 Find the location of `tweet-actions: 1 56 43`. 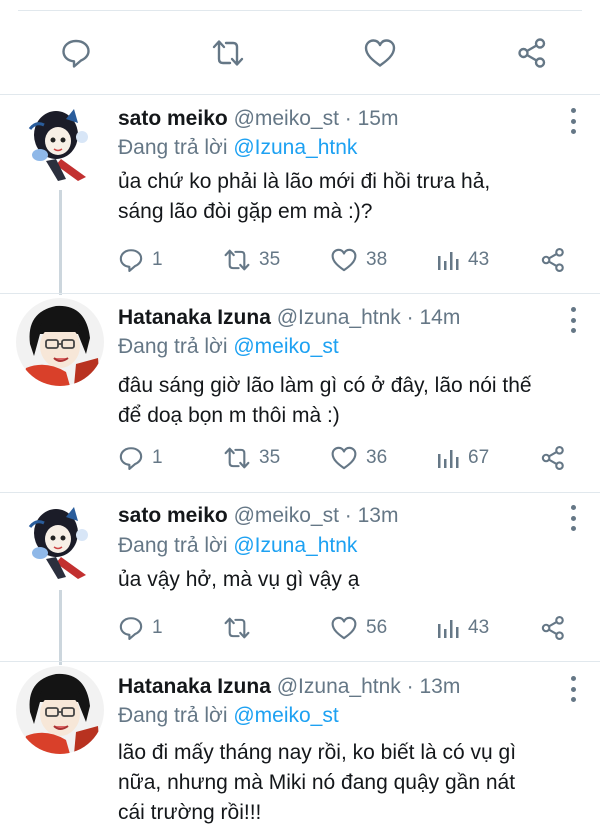

tweet-actions: 1 56 43 is located at coordinates (353, 628).